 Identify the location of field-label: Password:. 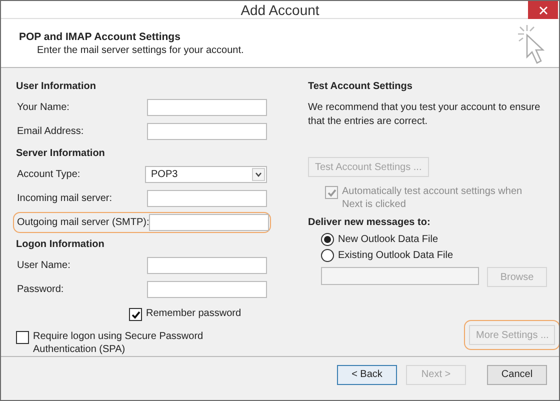
(40, 290).